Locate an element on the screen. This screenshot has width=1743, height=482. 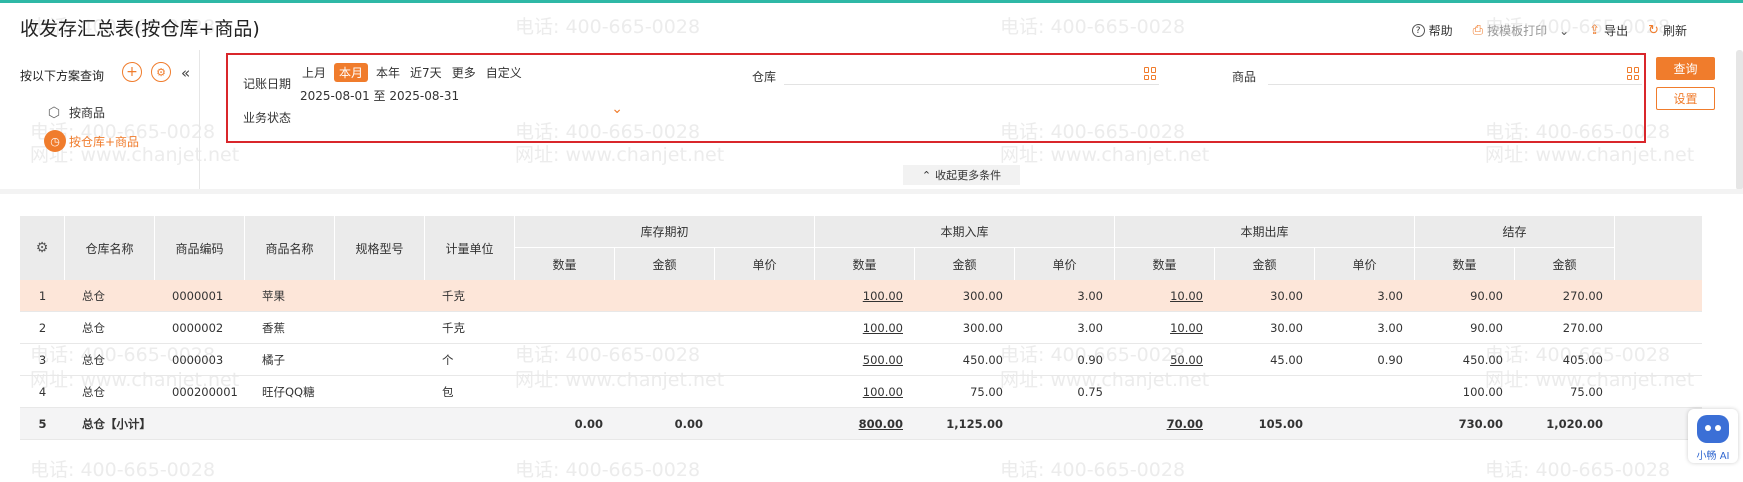
scheme-item-by-product: ⬡ 按商品 is located at coordinates (75, 112).